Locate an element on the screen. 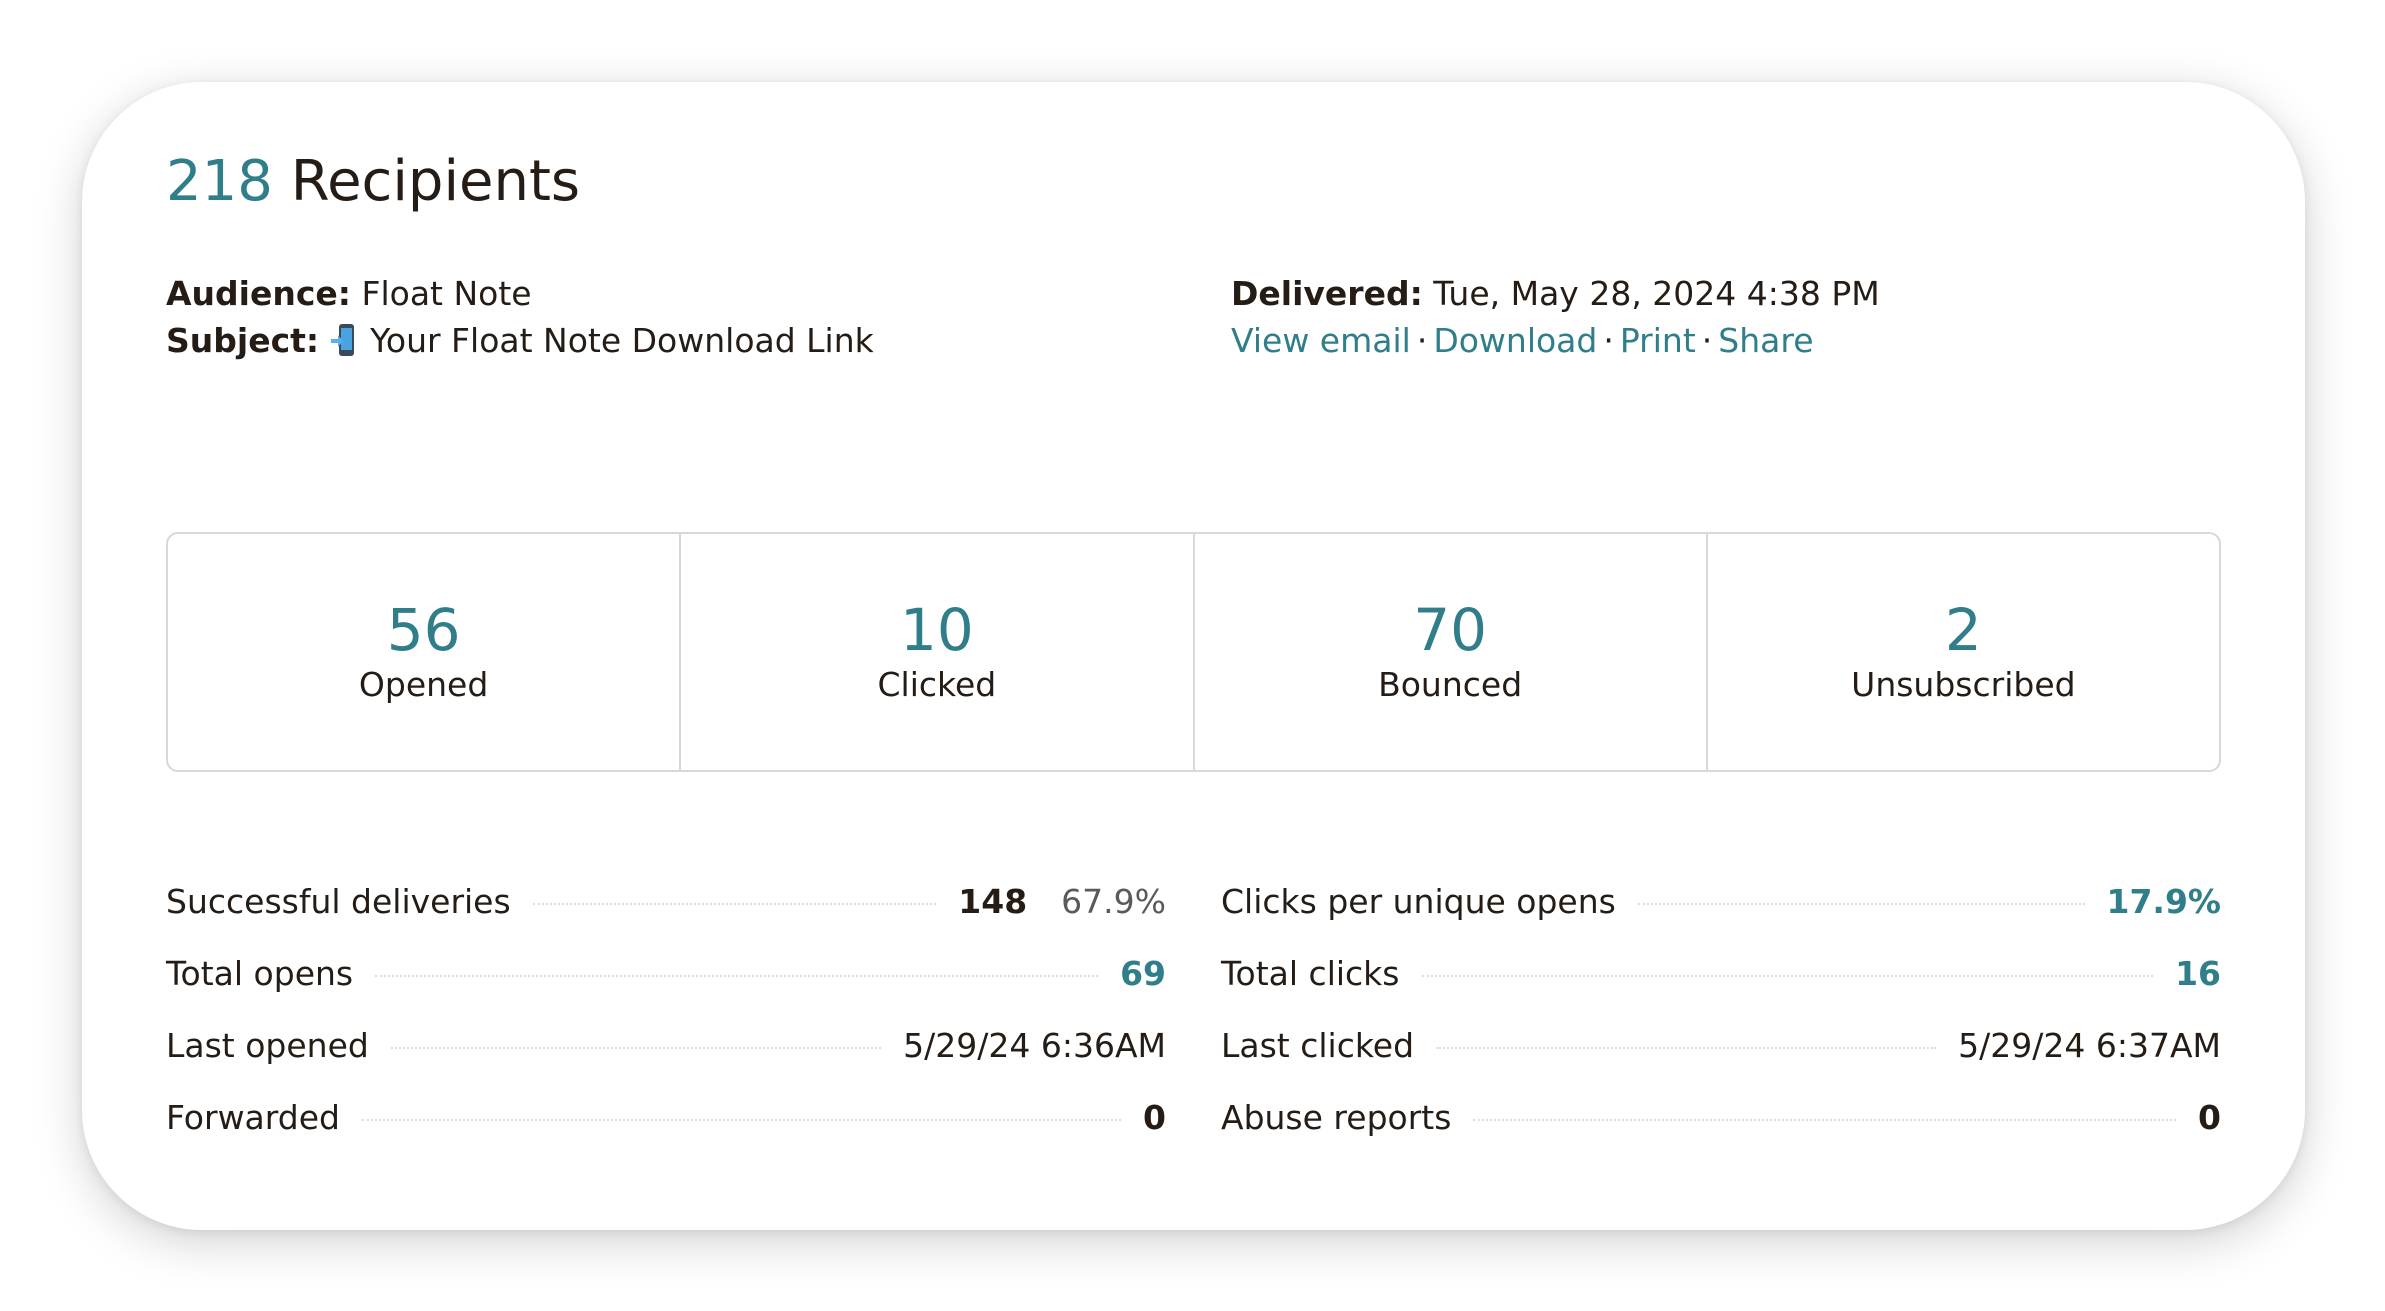 This screenshot has width=2385, height=1311. stat-opened: 56 Opened is located at coordinates (425, 652).